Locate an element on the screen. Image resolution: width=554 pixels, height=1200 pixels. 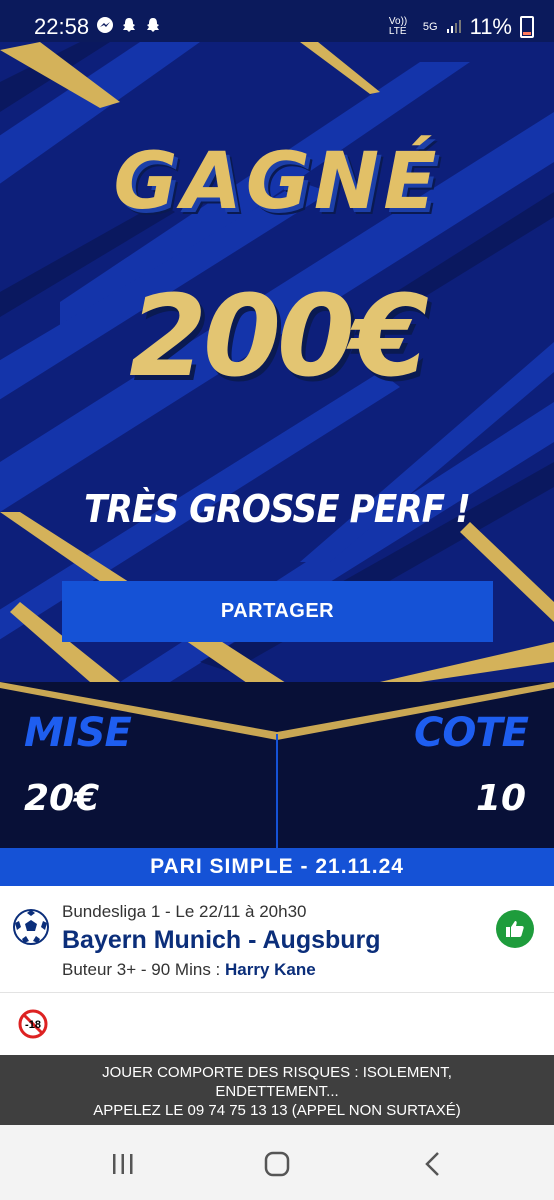
stake-odds-panel: MISE 20€ COTE 10 is located at coordinates (277, 765).